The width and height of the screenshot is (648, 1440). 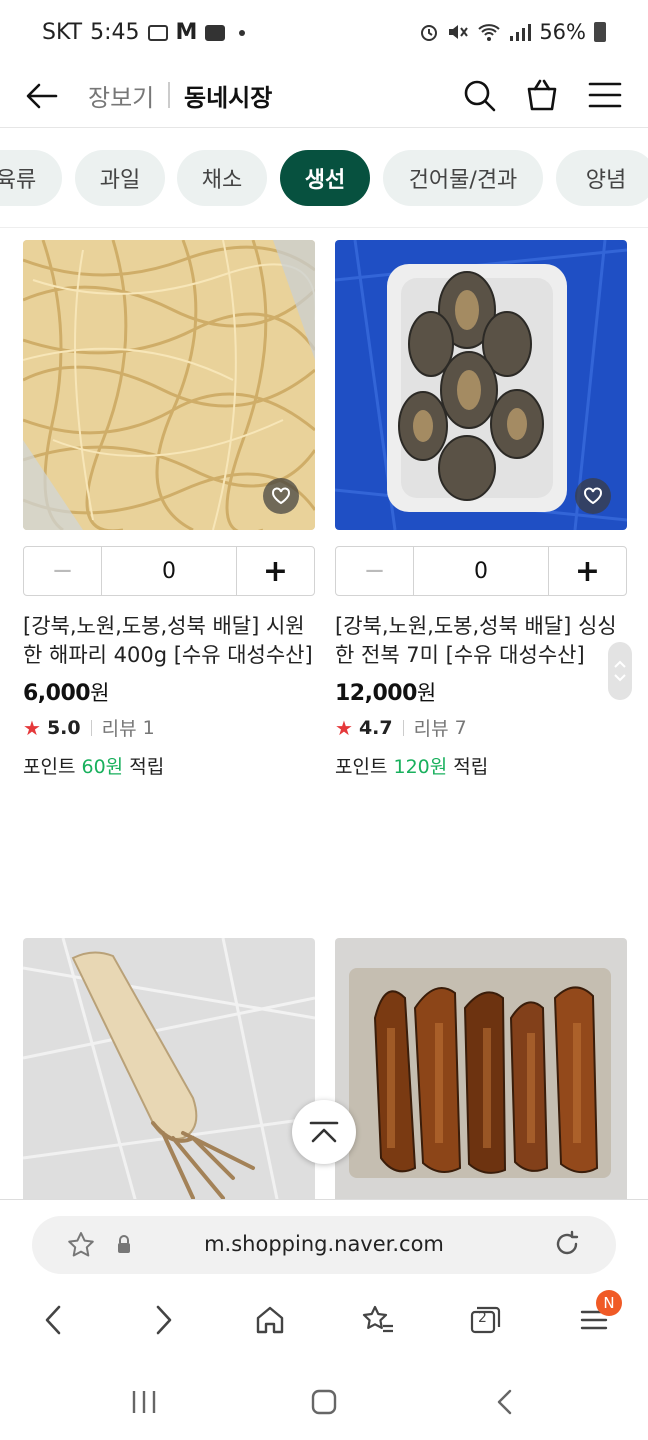 I want to click on gmail-icon: M, so click(x=186, y=32).